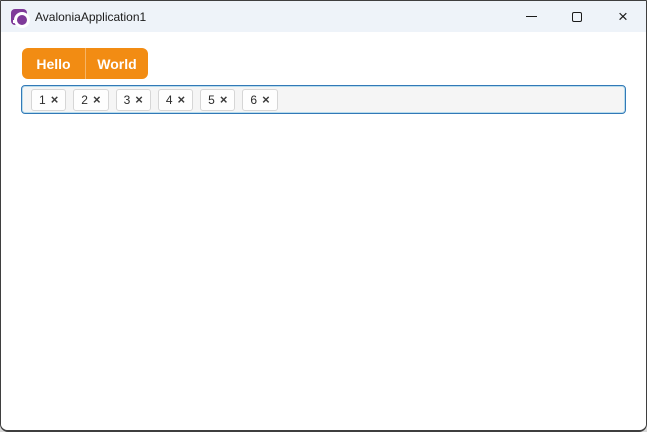 This screenshot has height=432, width=647. What do you see at coordinates (260, 99) in the screenshot?
I see `chip-item: 6 ×` at bounding box center [260, 99].